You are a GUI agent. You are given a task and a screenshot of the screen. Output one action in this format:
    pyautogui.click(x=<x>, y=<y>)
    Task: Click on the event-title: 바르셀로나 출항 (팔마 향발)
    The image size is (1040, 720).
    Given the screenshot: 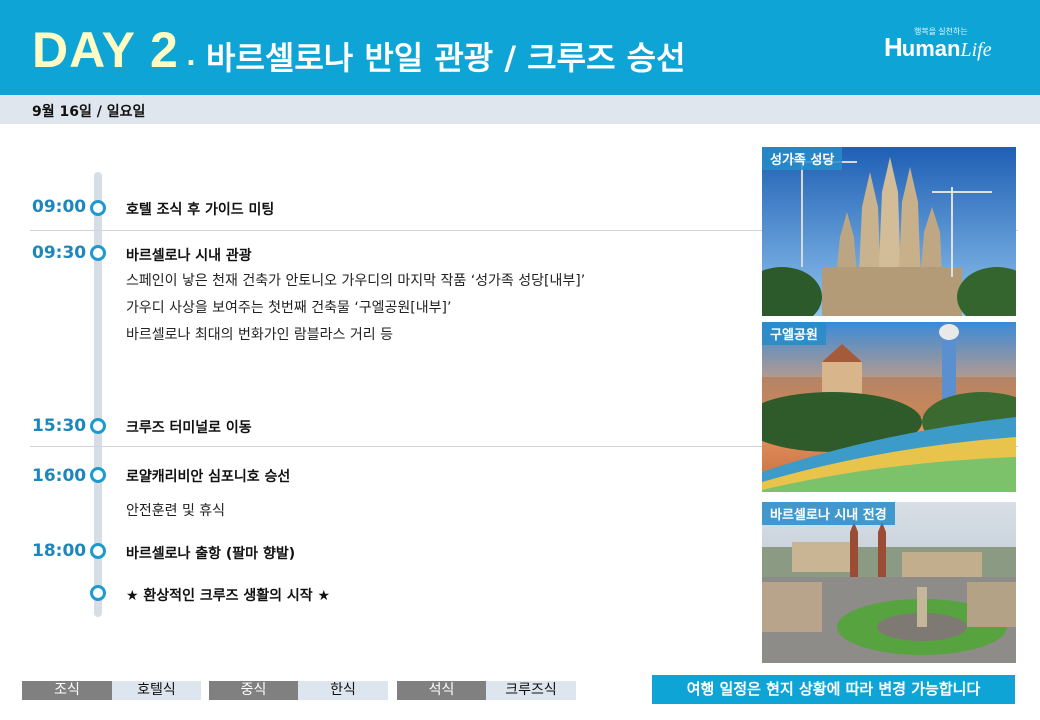 What is the action you would take?
    pyautogui.click(x=211, y=554)
    